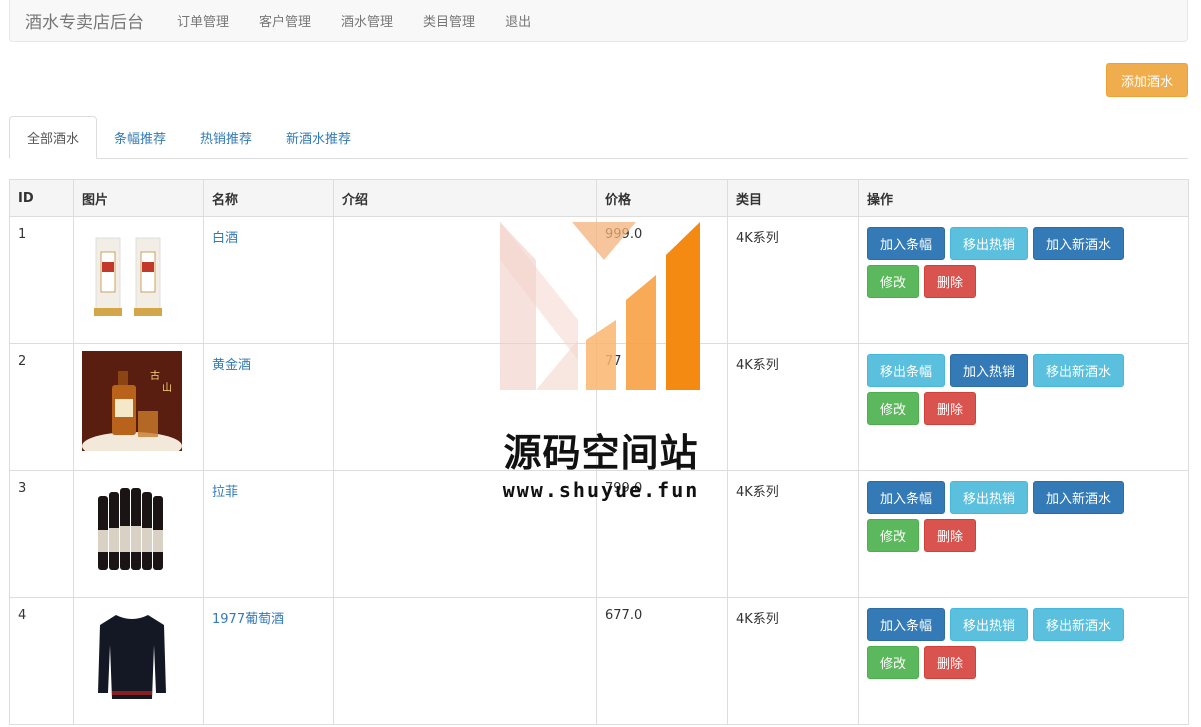  What do you see at coordinates (449, 20) in the screenshot?
I see `nav-categories: 类目管理` at bounding box center [449, 20].